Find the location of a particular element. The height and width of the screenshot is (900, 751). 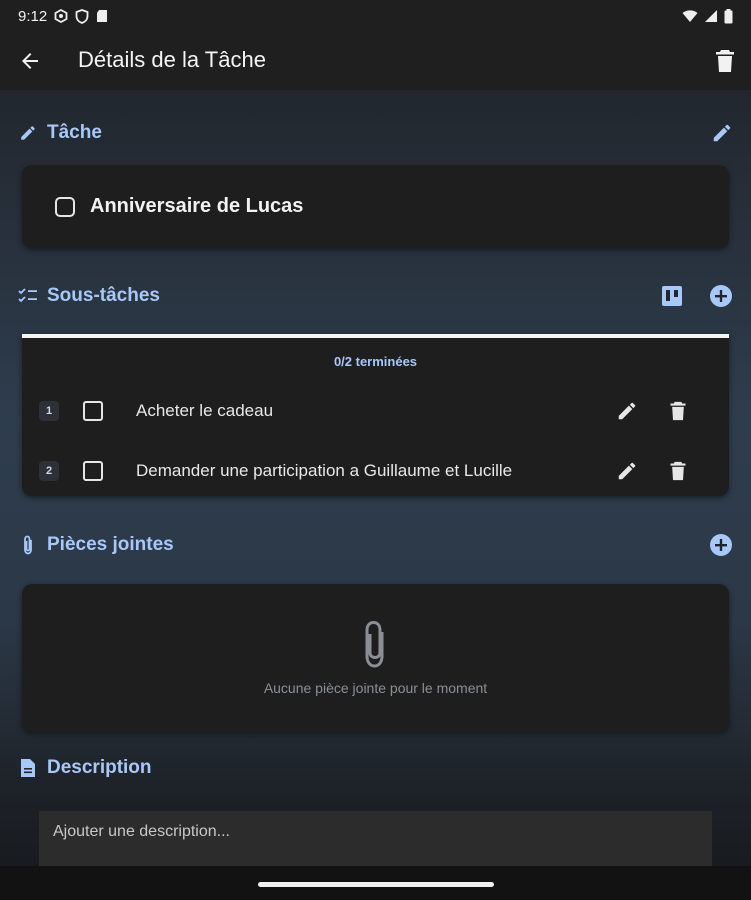

back-button is located at coordinates (30, 61).